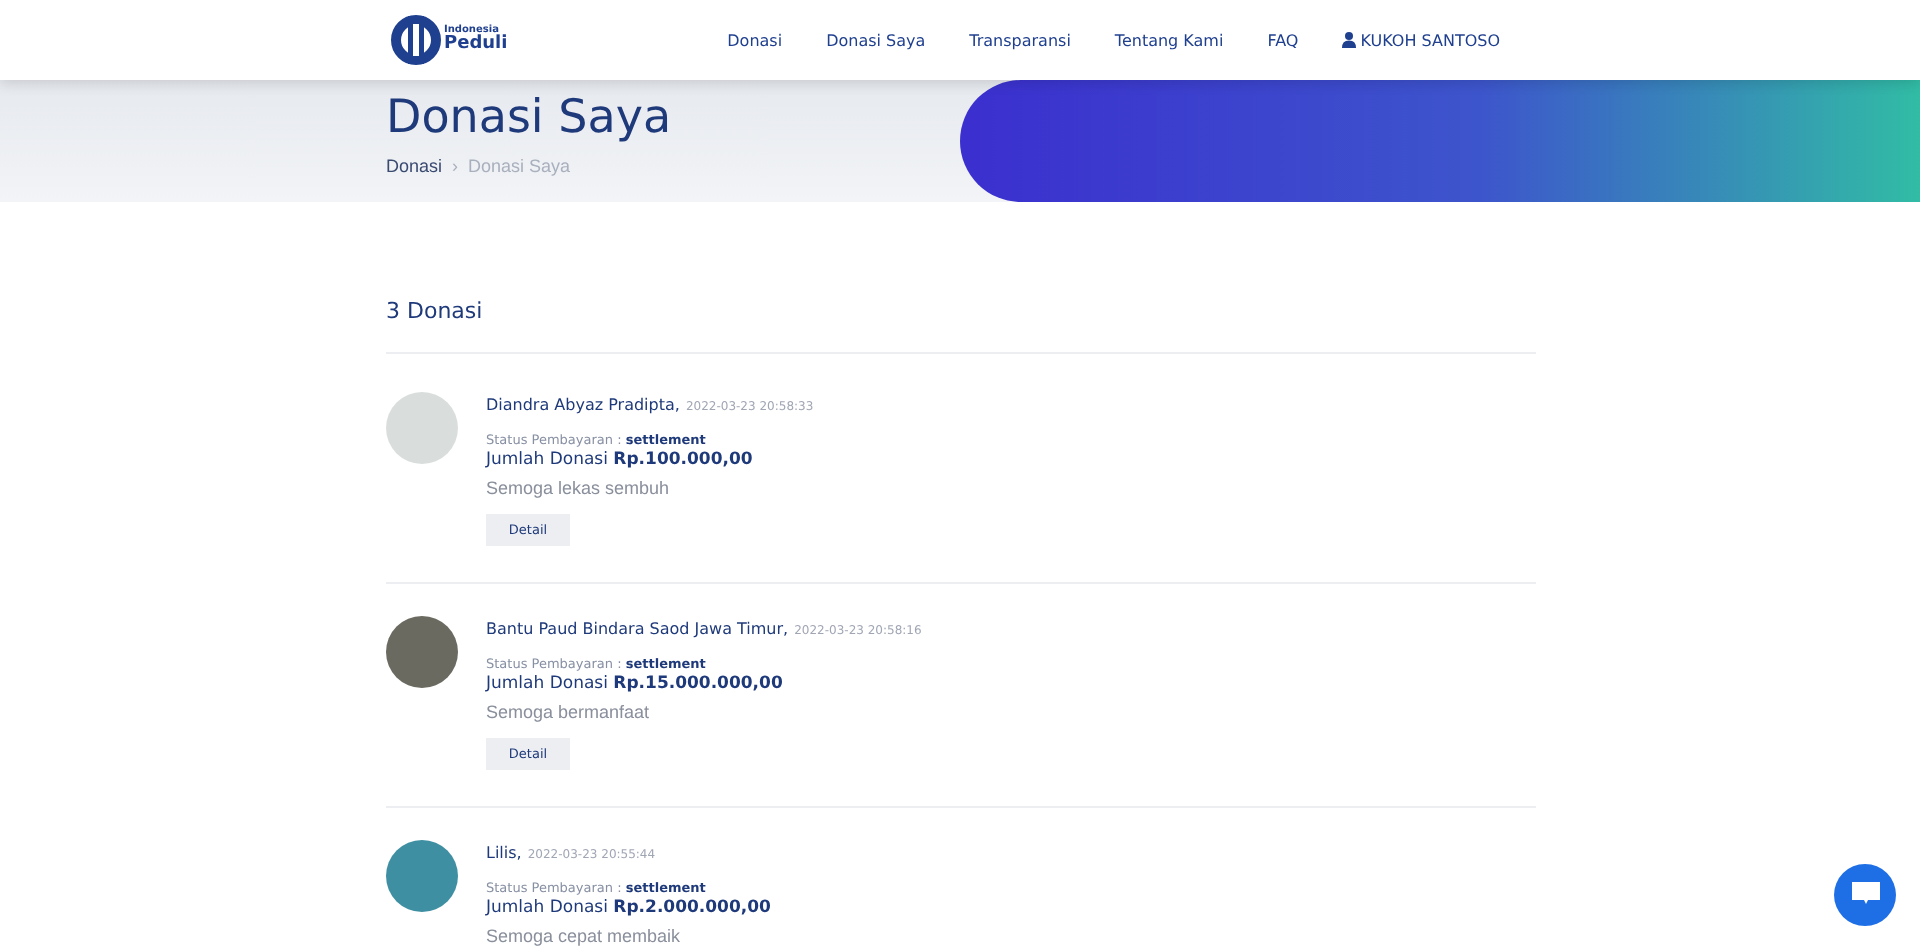 The height and width of the screenshot is (946, 1920). I want to click on nav-link: Transparansi, so click(1020, 40).